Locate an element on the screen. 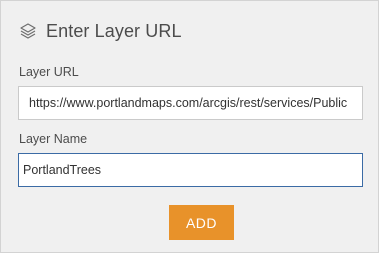 Image resolution: width=379 pixels, height=253 pixels. add-button: ADD is located at coordinates (201, 222).